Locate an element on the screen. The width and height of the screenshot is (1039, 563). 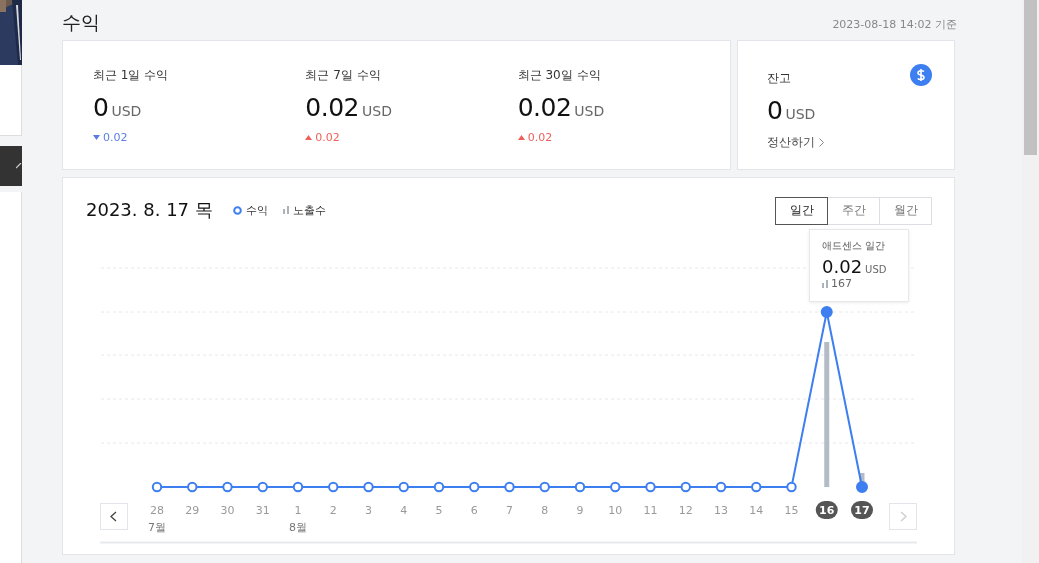
day-label: 29 is located at coordinates (192, 510).